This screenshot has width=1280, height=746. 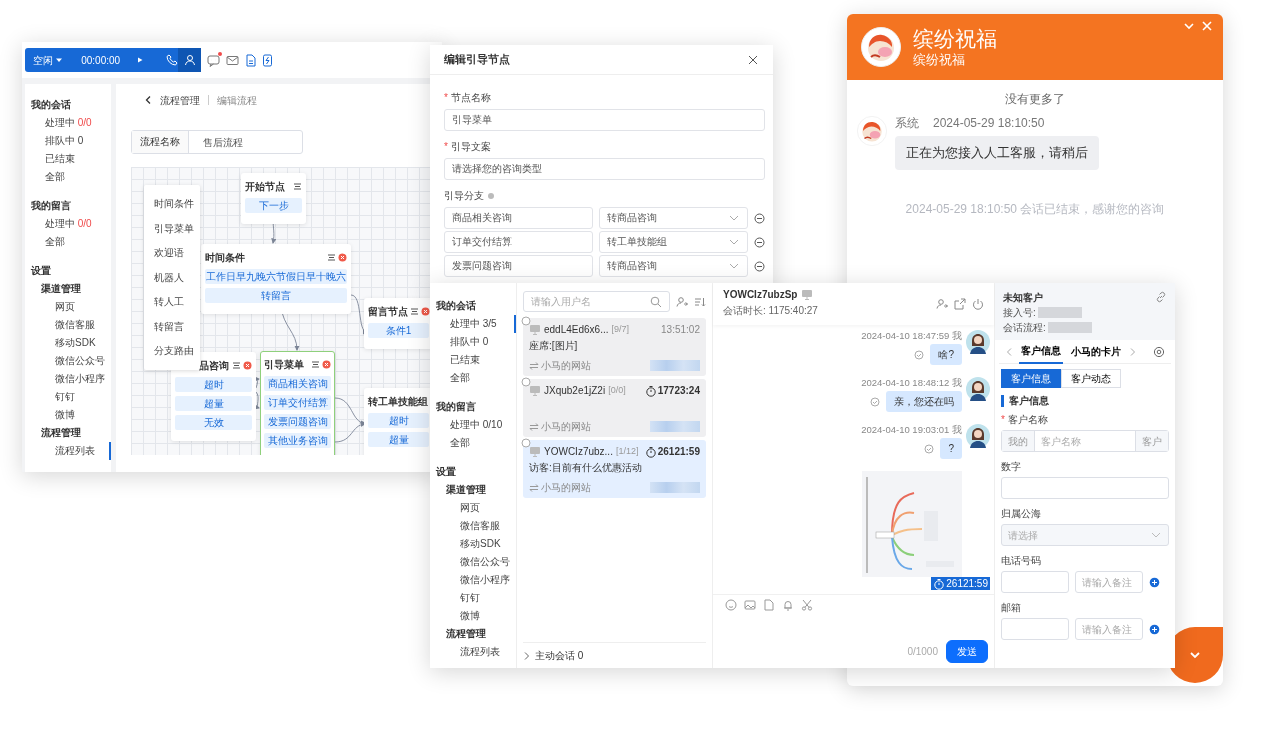 I want to click on transfer-icon, so click(x=682, y=301).